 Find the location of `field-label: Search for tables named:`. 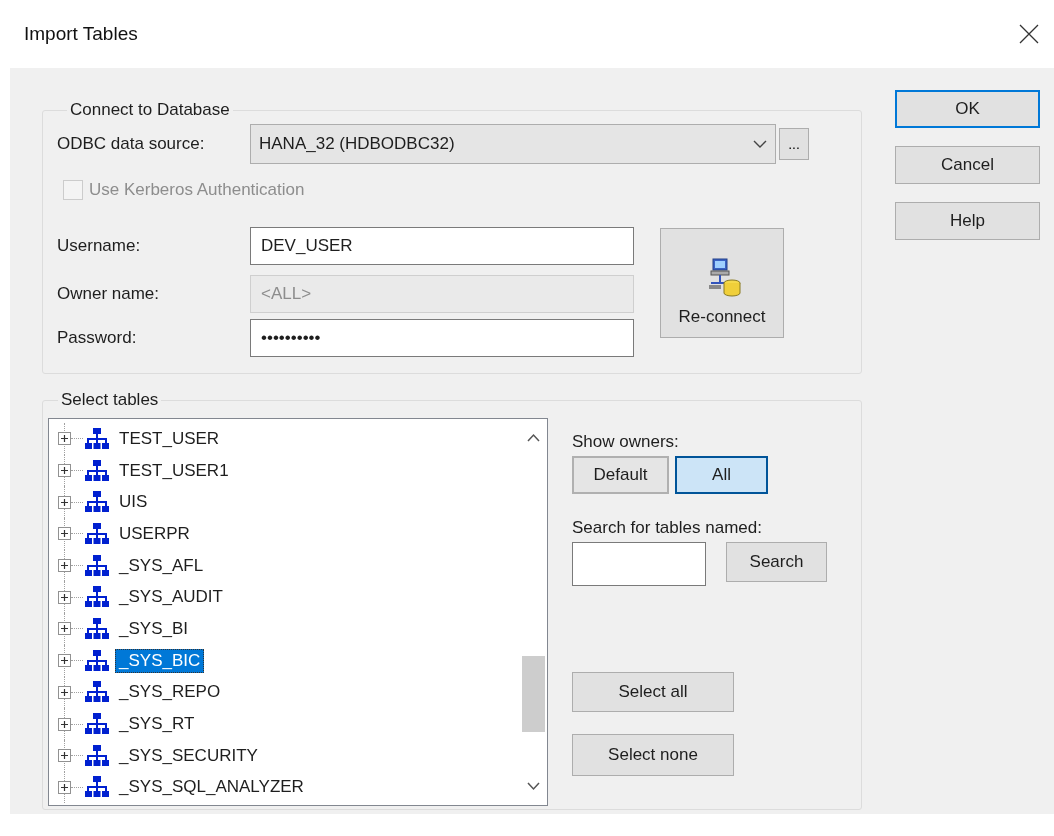

field-label: Search for tables named: is located at coordinates (667, 528).